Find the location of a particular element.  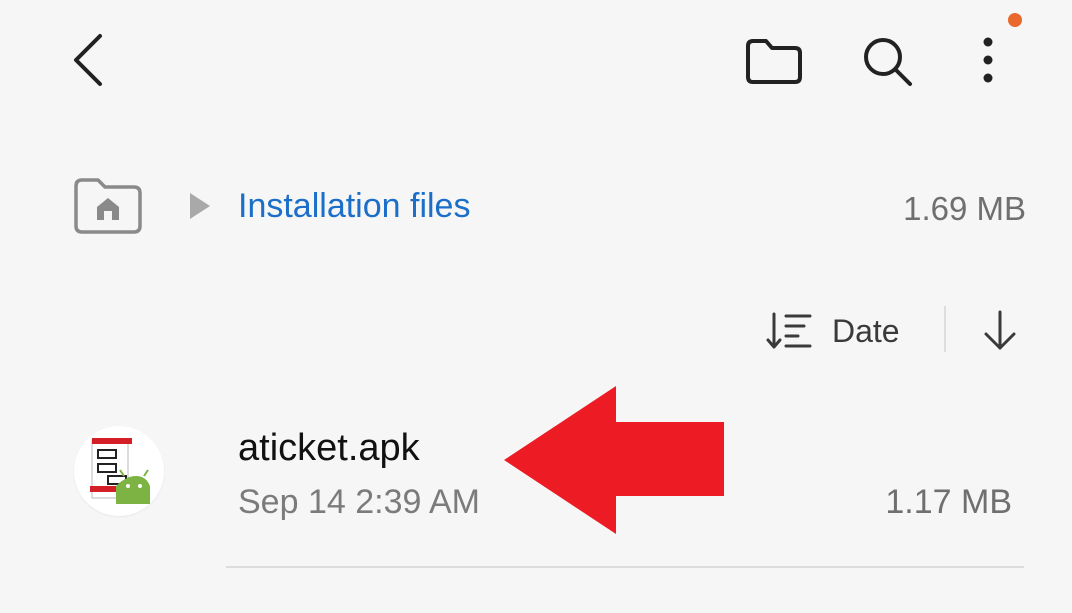

home-button is located at coordinates (108, 206).